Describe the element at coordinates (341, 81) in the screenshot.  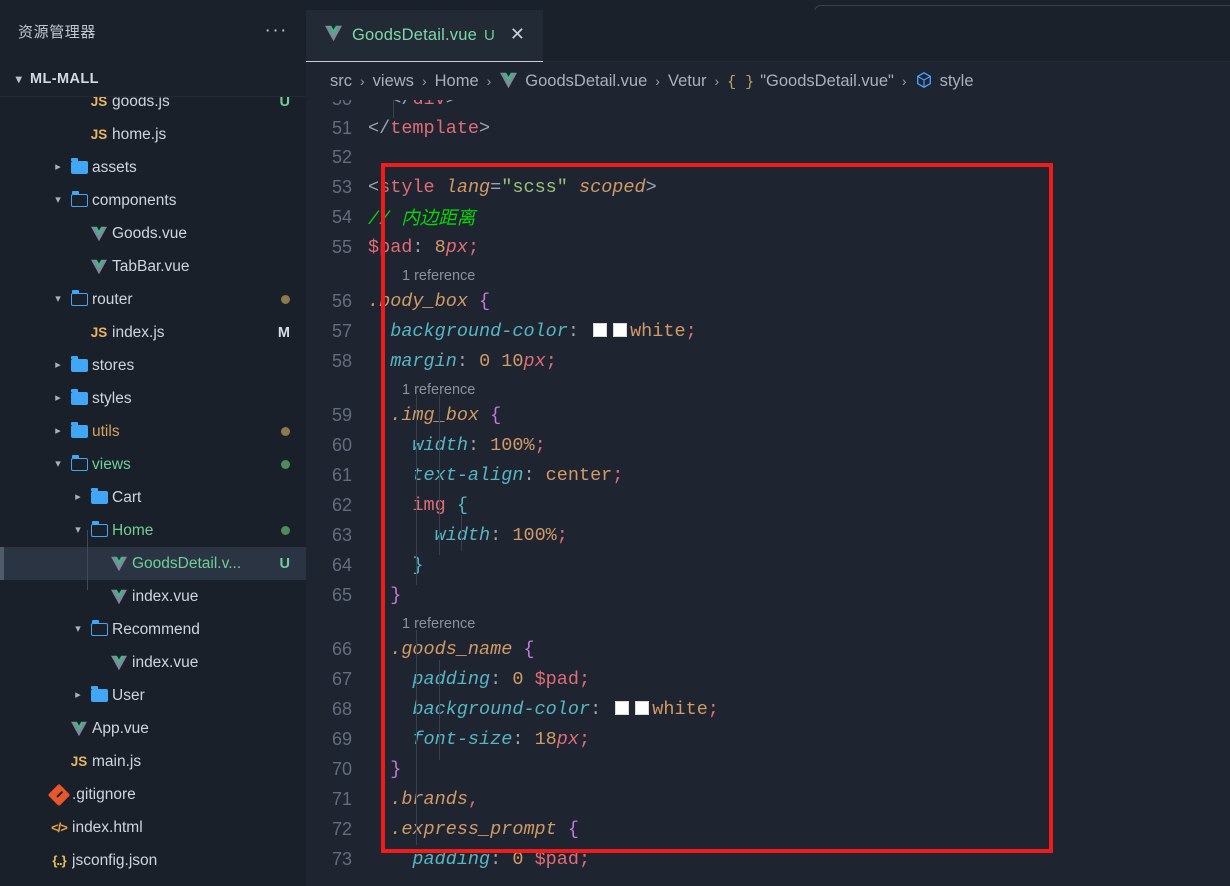
I see `breadcrumb-item-1: src` at that location.